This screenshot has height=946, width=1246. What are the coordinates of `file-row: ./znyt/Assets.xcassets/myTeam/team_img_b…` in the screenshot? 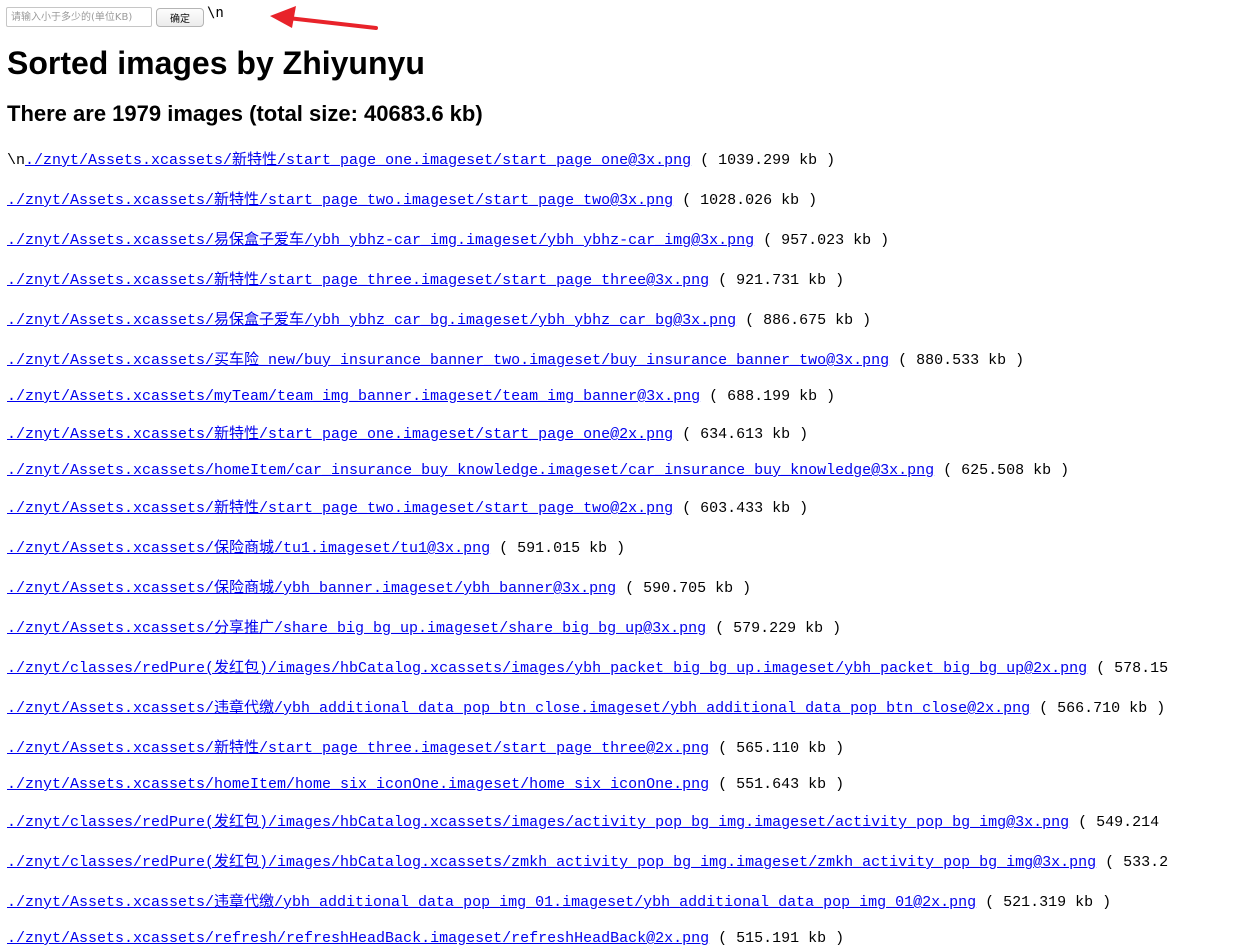 It's located at (421, 397).